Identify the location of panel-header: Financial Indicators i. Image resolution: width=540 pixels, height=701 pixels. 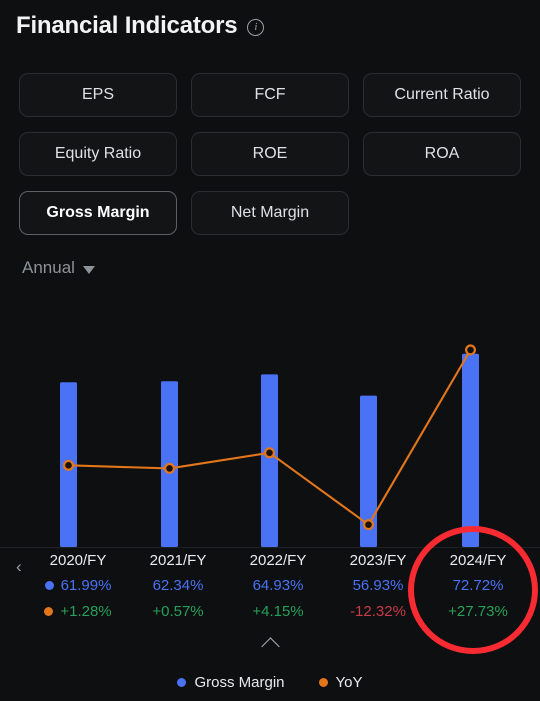
(140, 26).